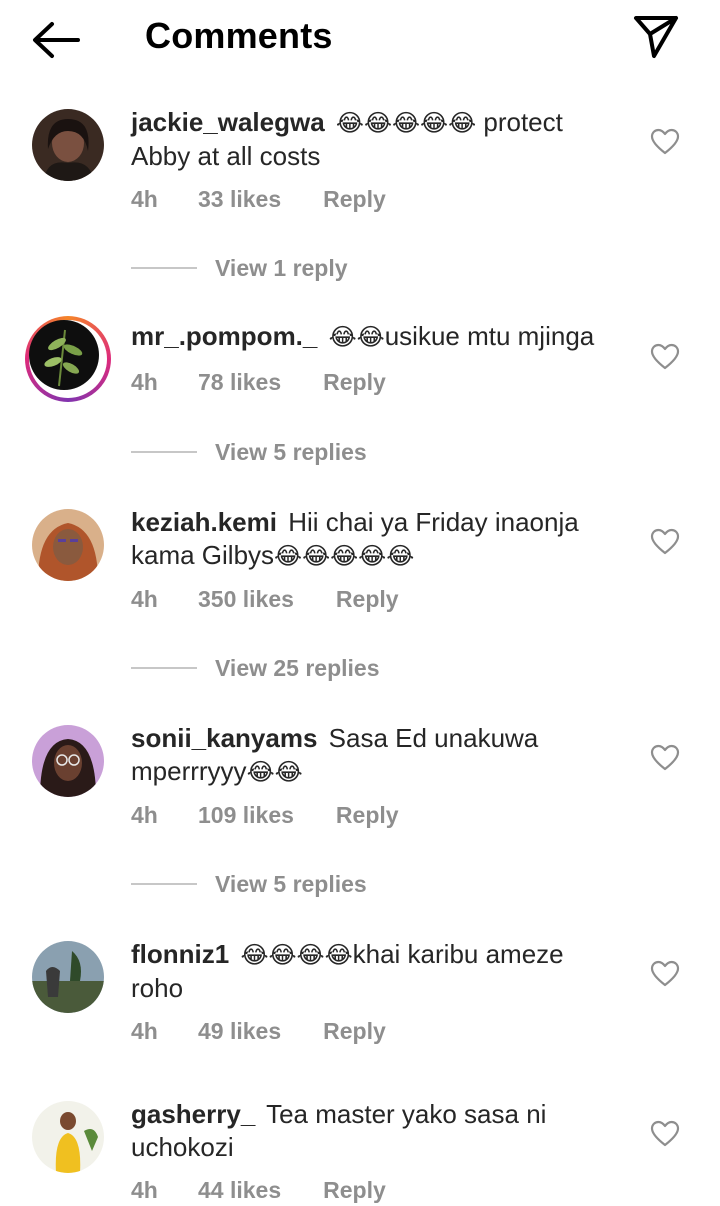 The width and height of the screenshot is (720, 1206). I want to click on direct-message-icon, so click(656, 37).